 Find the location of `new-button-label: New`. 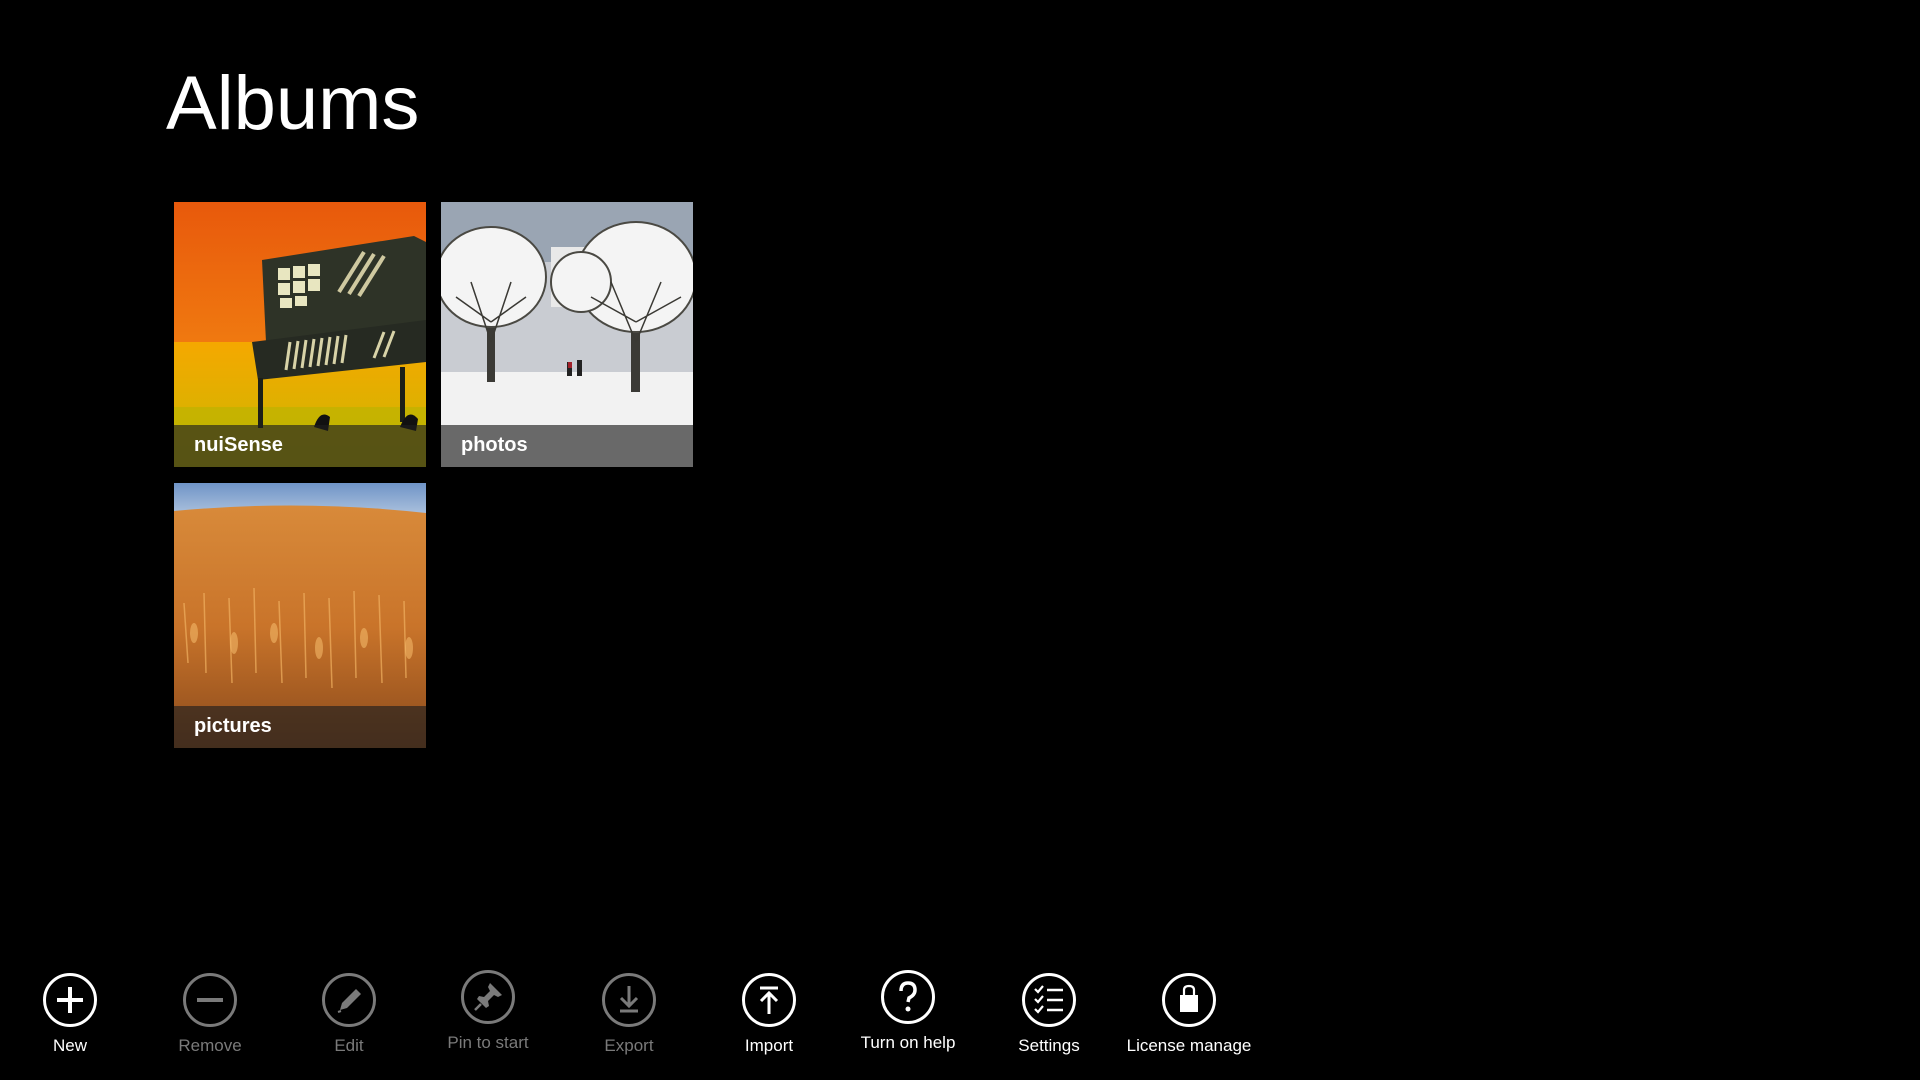

new-button-label: New is located at coordinates (69, 1045).